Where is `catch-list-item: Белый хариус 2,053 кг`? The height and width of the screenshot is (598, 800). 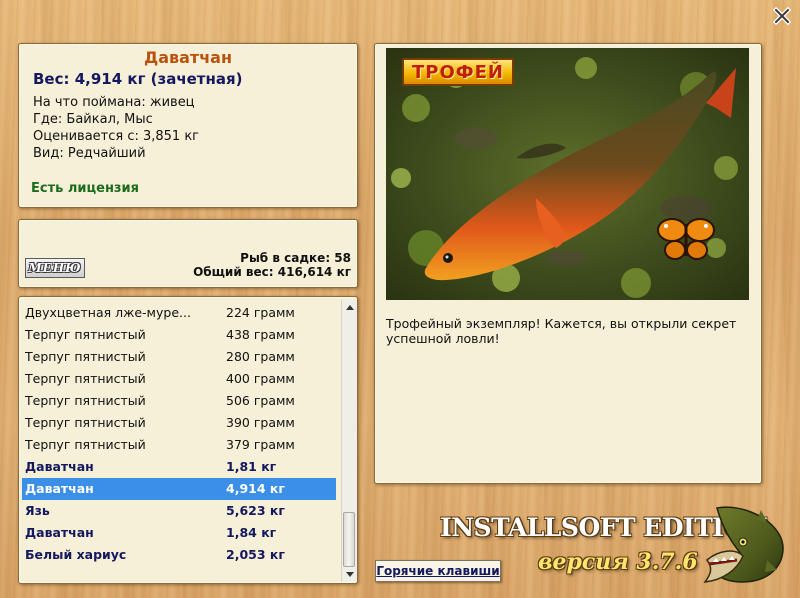 catch-list-item: Белый хариус 2,053 кг is located at coordinates (179, 555).